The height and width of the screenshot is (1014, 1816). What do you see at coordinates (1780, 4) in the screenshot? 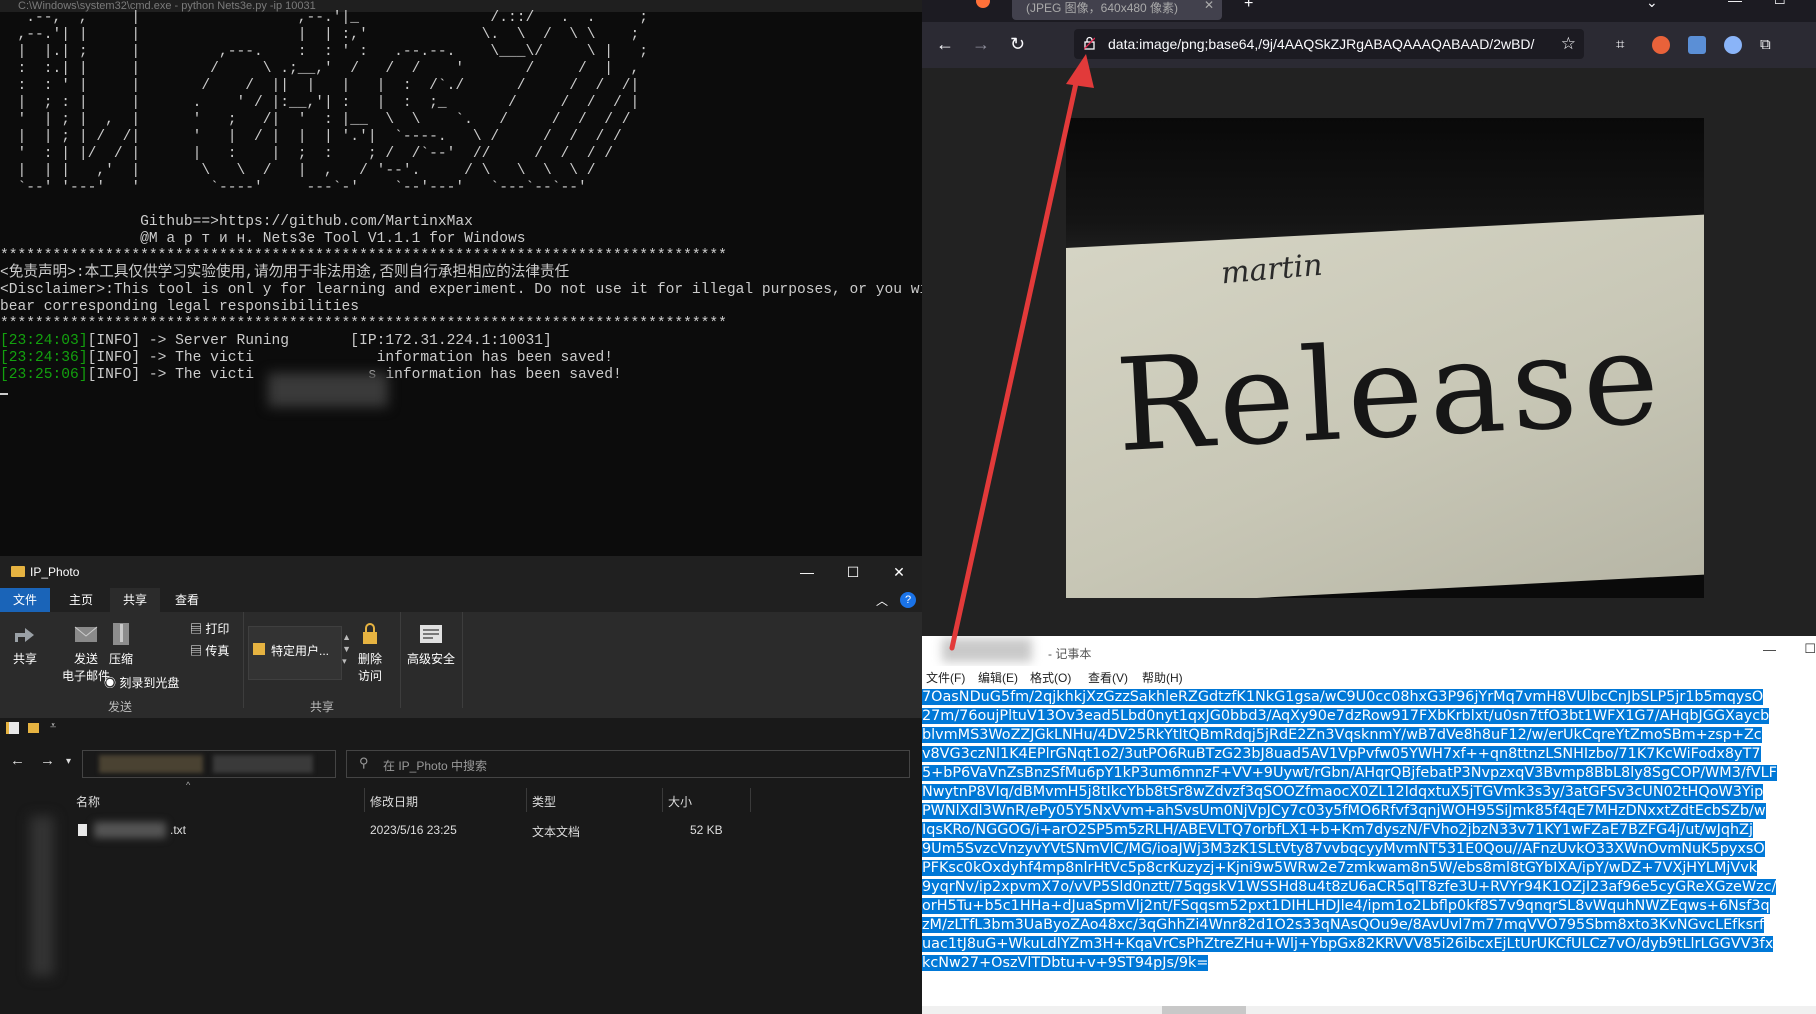
I see `maximize-browser-icon: ☐` at bounding box center [1780, 4].